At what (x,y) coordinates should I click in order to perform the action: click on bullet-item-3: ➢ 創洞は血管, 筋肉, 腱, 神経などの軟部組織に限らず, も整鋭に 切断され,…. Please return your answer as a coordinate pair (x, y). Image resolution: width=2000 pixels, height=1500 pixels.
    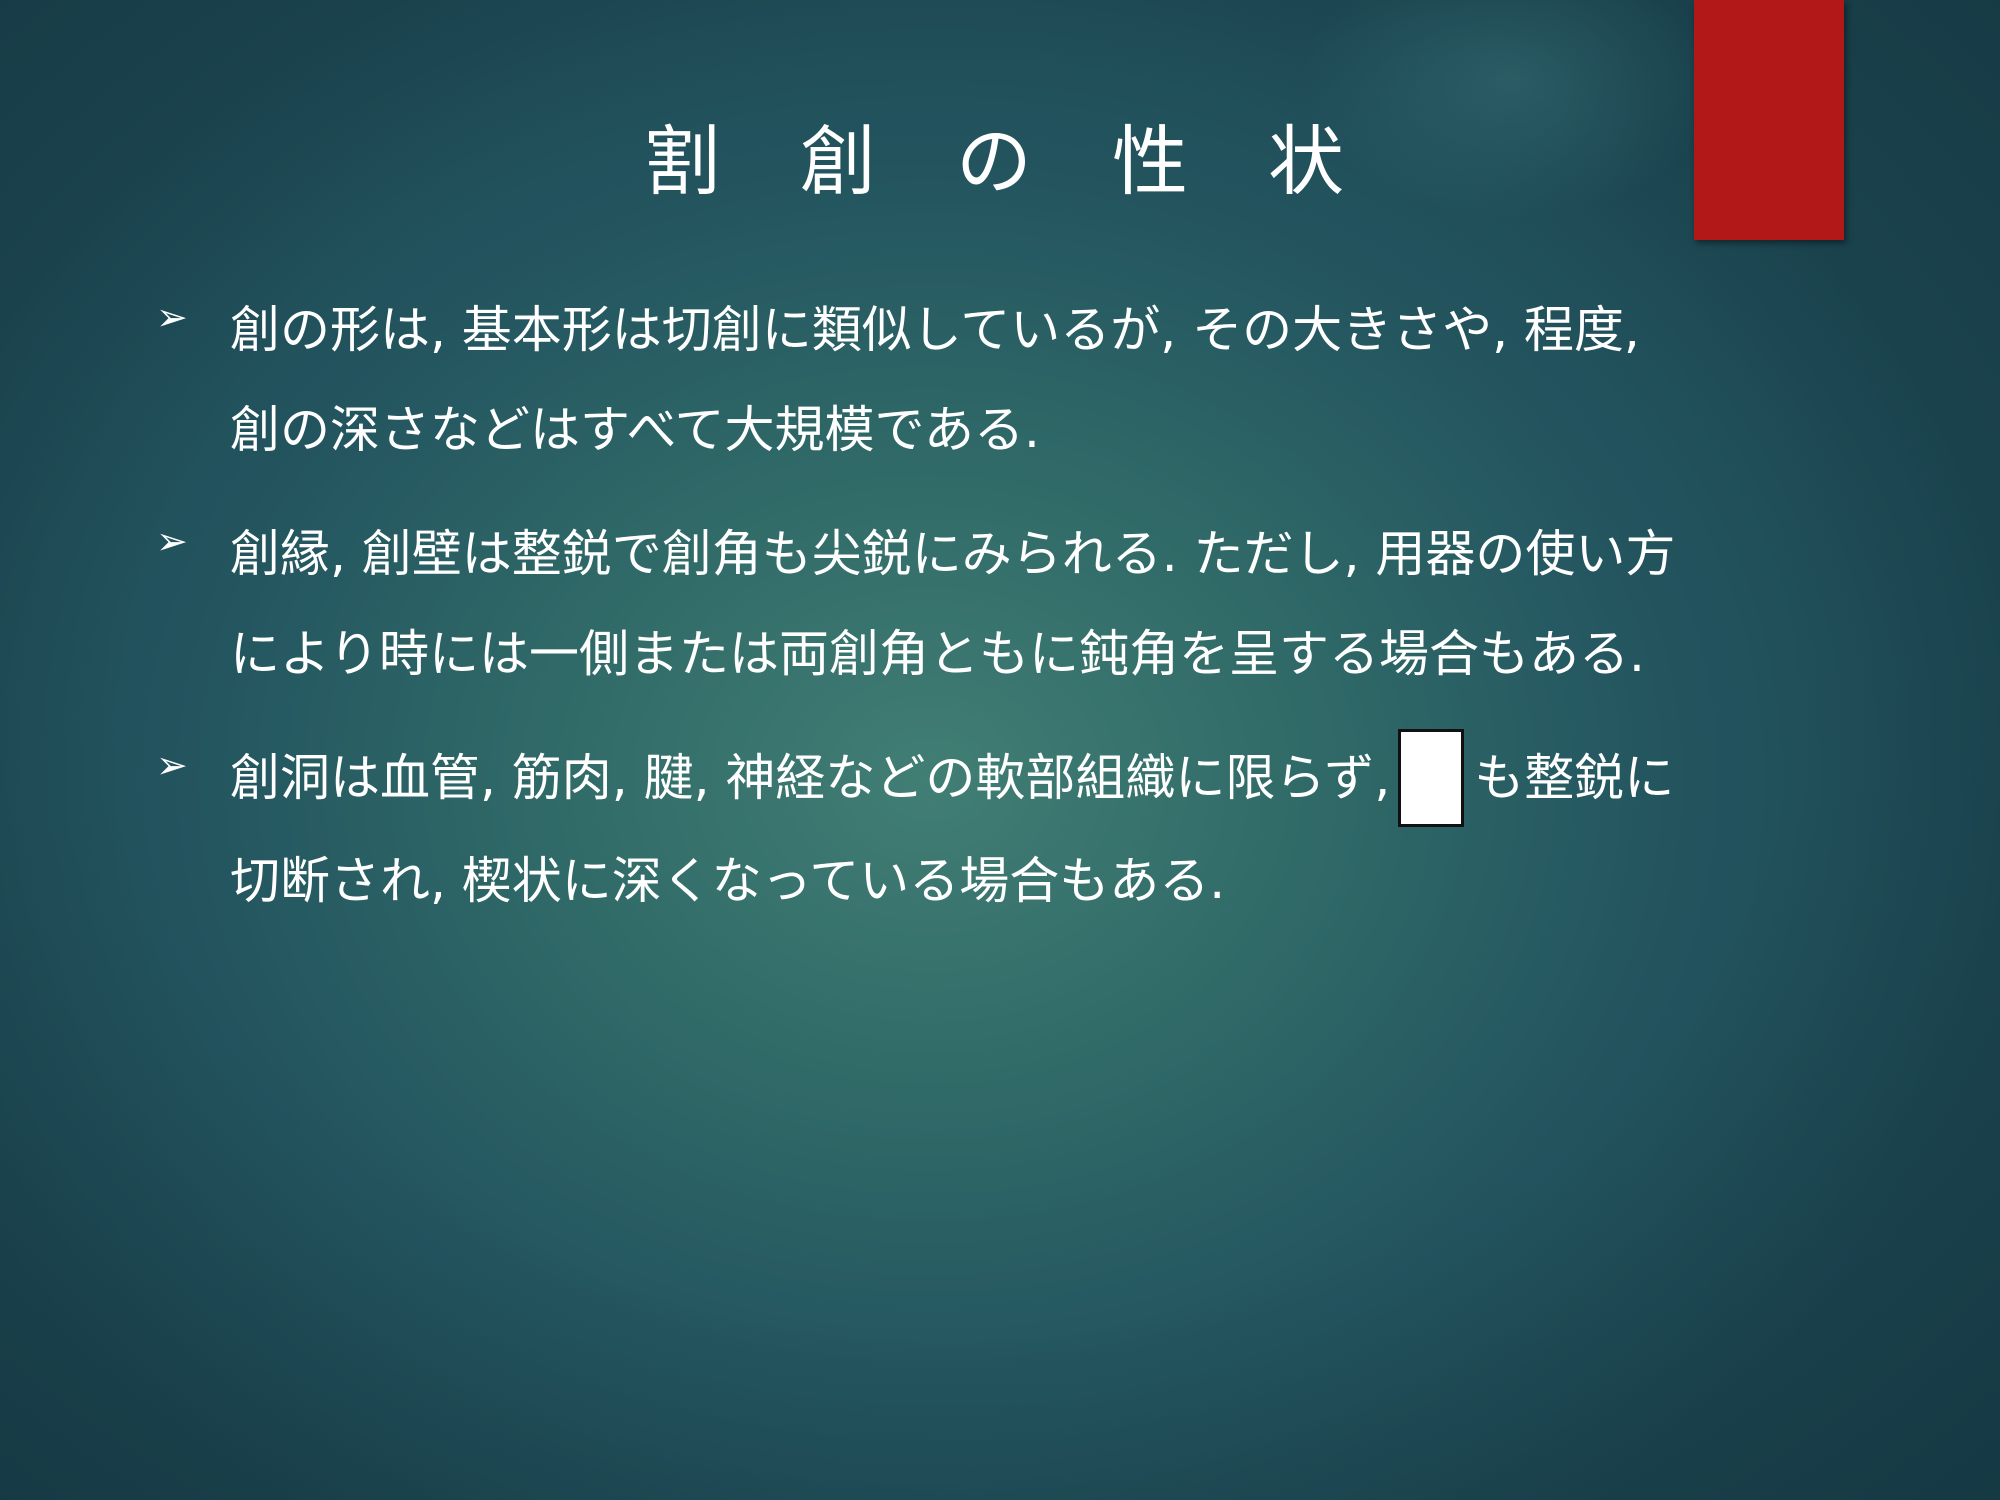
    Looking at the image, I should click on (1000, 829).